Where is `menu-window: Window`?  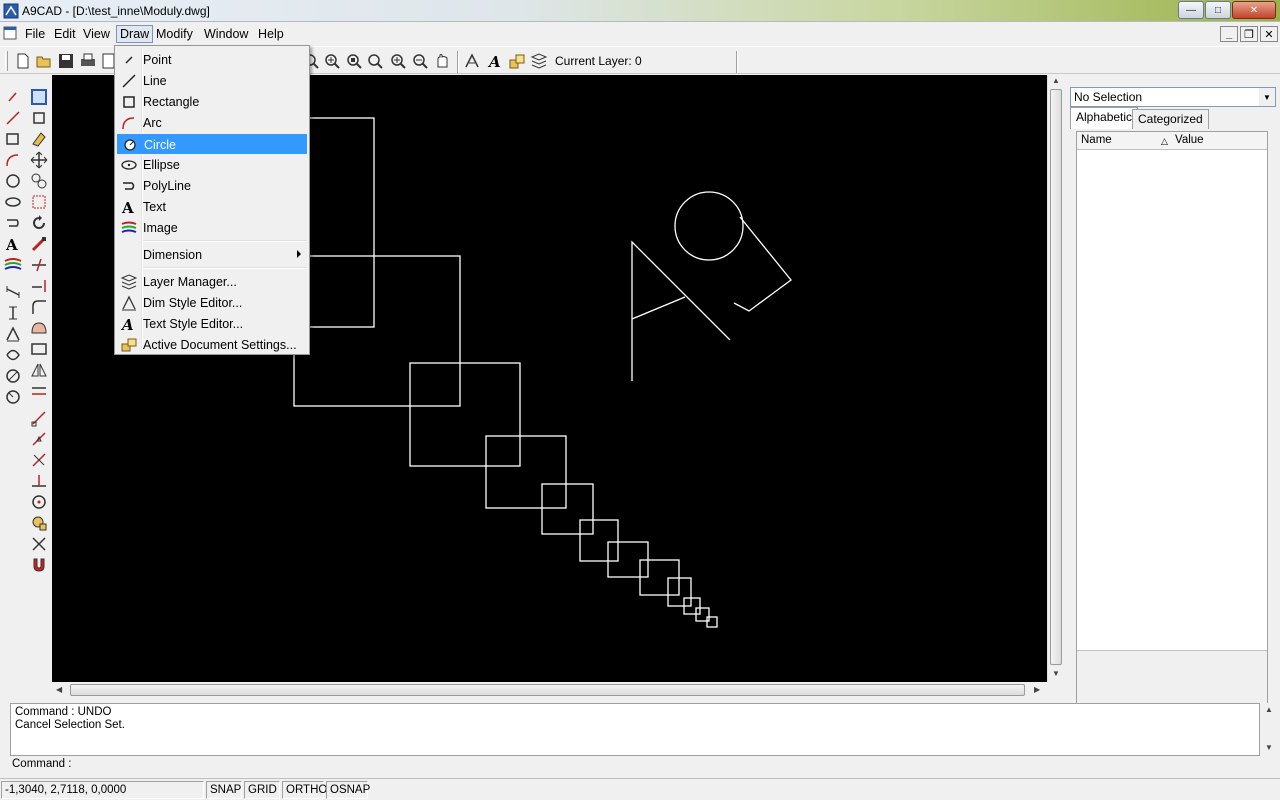 menu-window: Window is located at coordinates (226, 35).